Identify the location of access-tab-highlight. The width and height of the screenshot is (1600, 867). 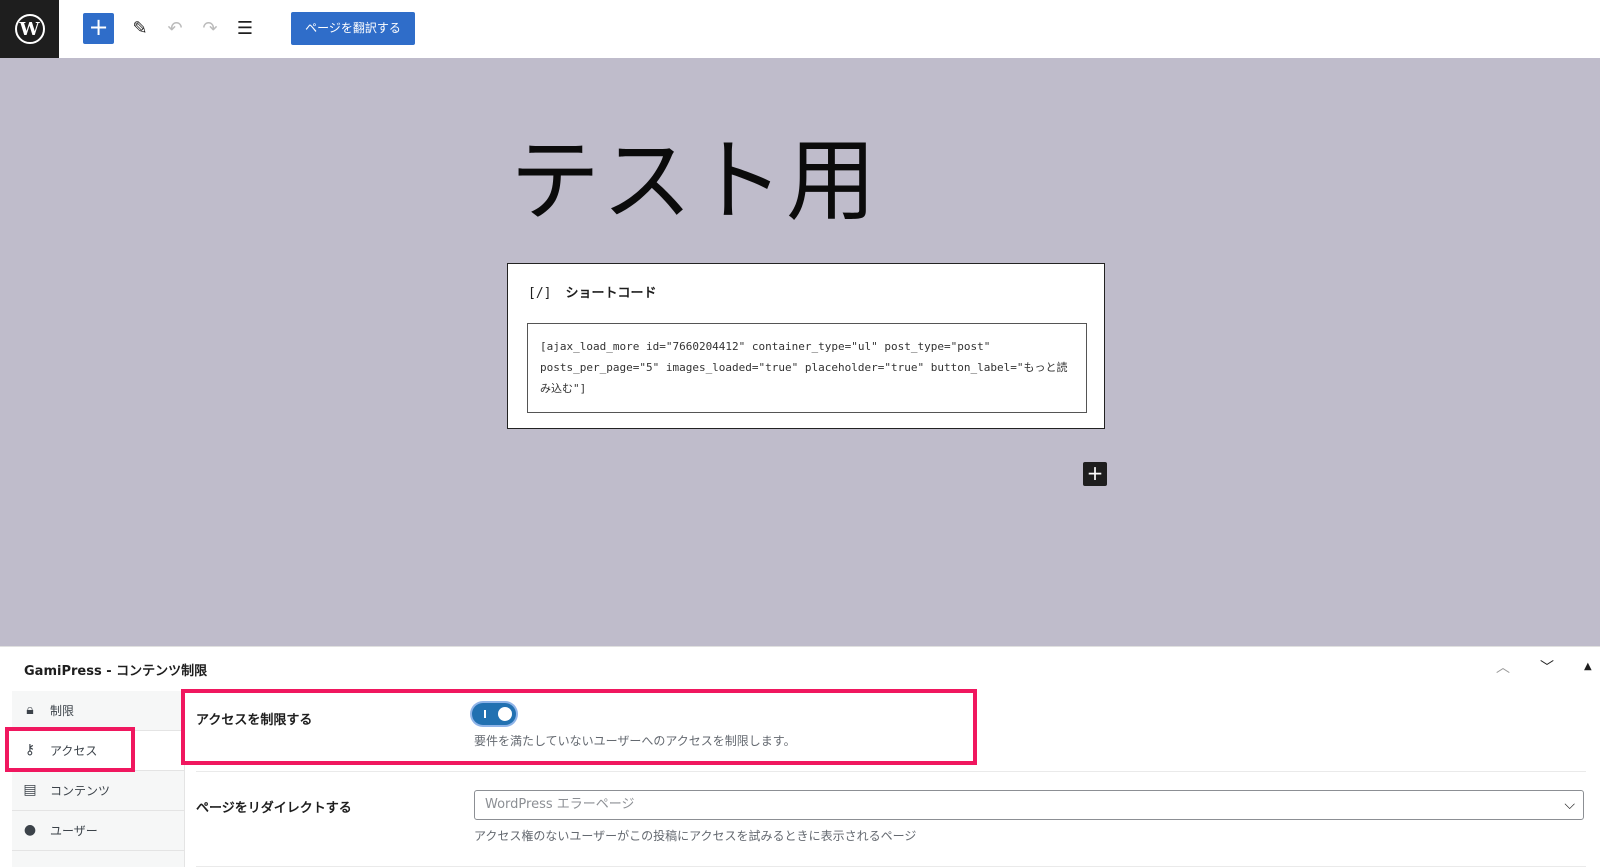
(70, 749).